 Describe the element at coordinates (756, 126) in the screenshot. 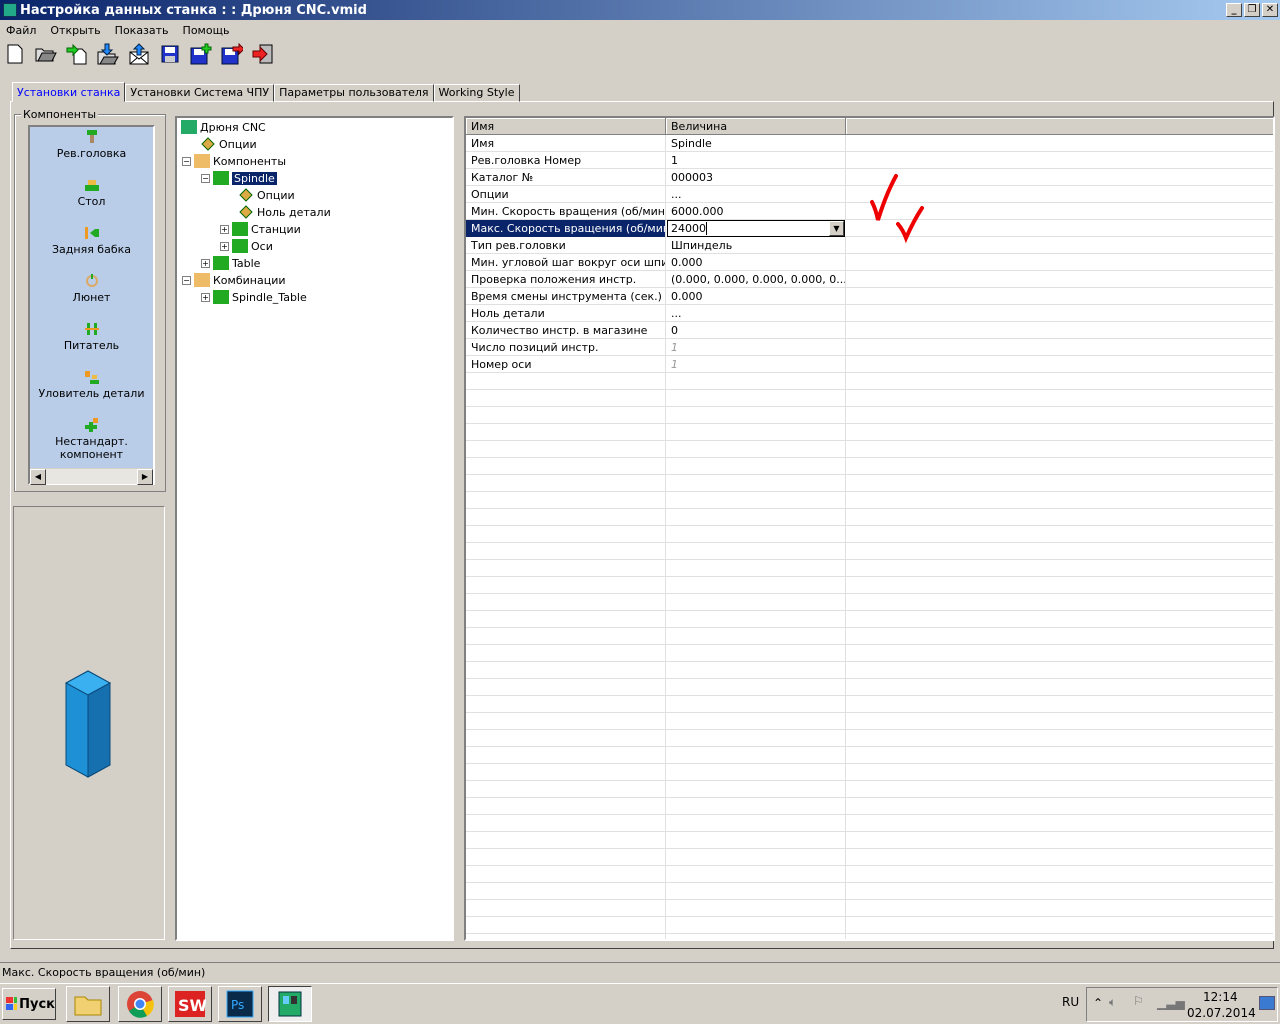

I see `column-header-value: Величина` at that location.